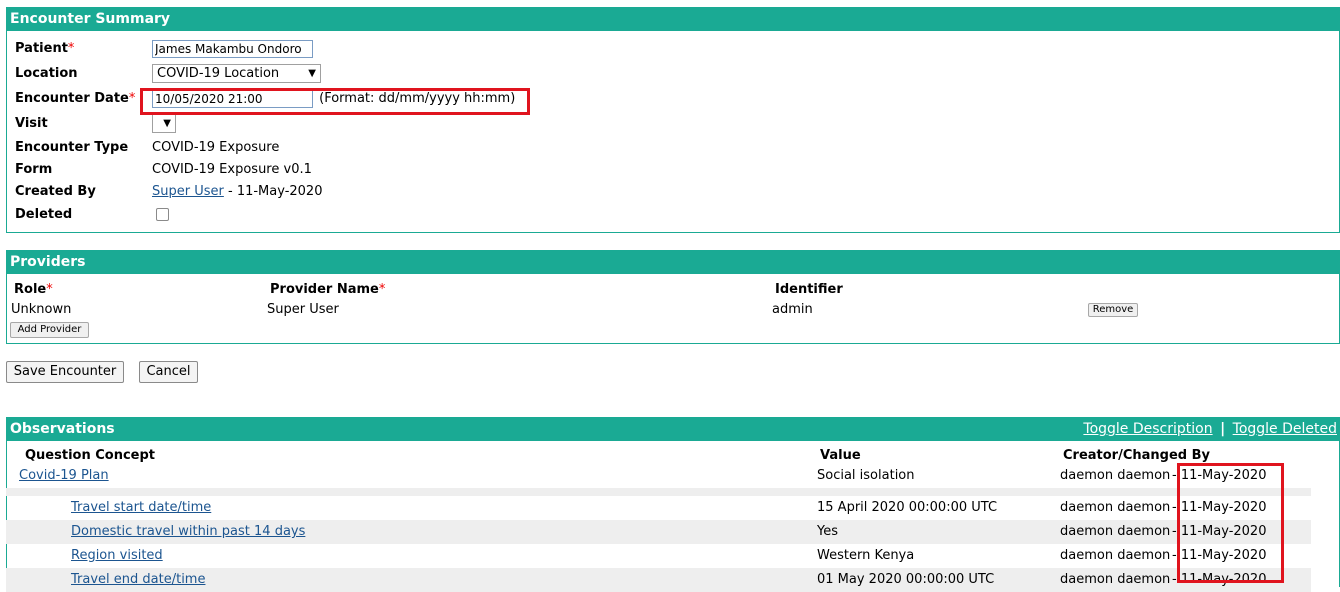 Image resolution: width=1340 pixels, height=592 pixels. Describe the element at coordinates (658, 492) in the screenshot. I see `table-row-spacer` at that location.